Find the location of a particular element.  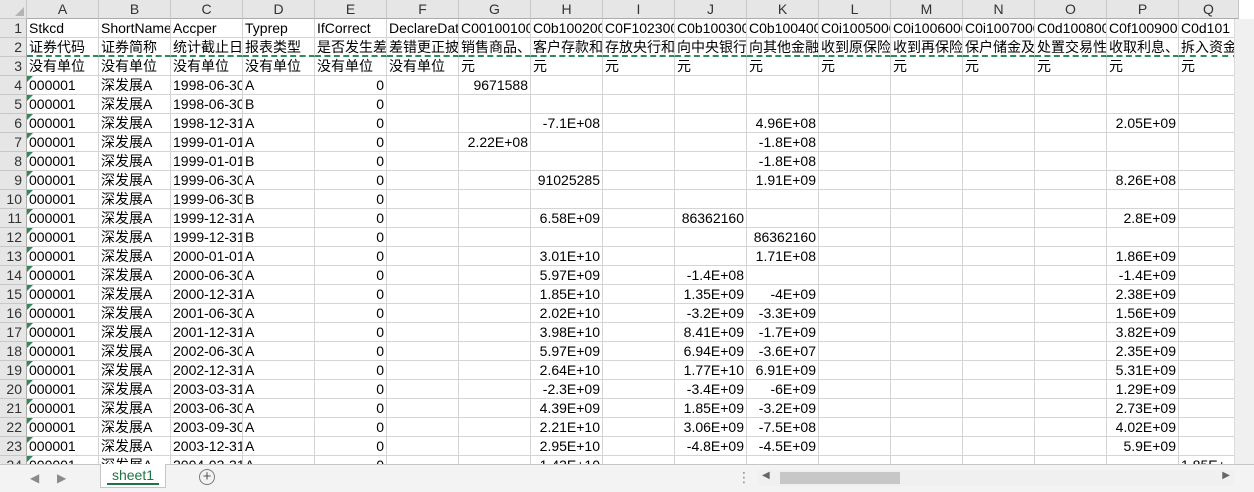

cell-p1: C0f1009000 is located at coordinates (1143, 28).